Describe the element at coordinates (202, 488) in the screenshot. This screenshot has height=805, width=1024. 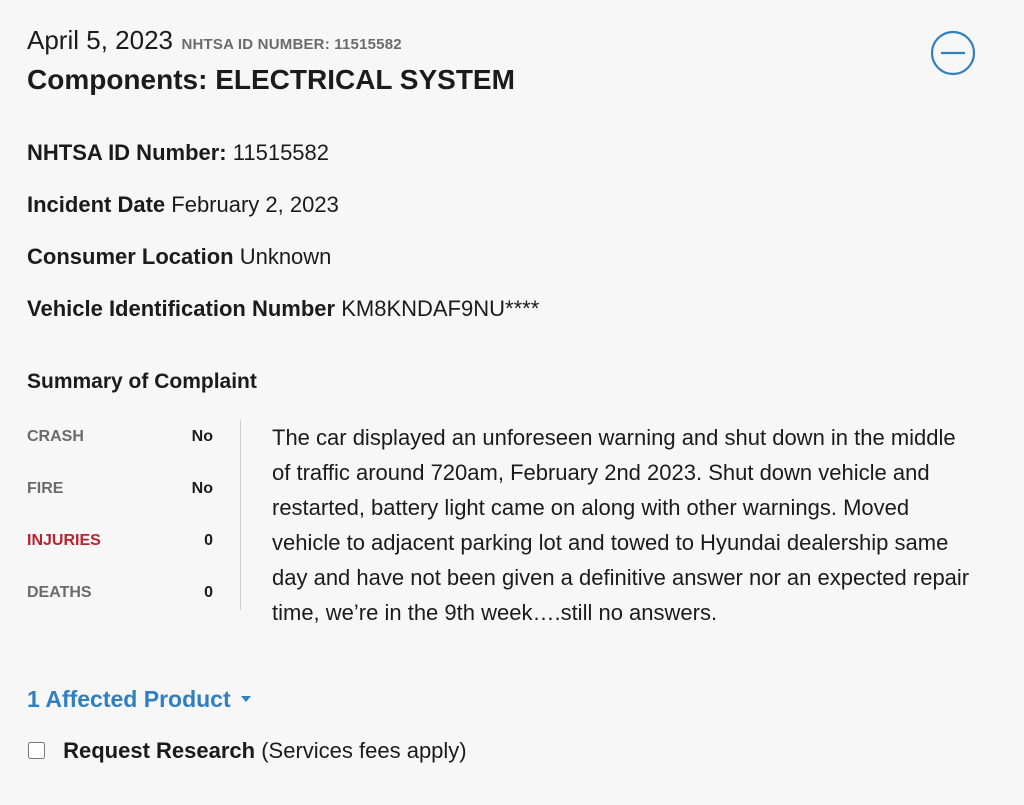
I see `stat-fire-value: No` at that location.